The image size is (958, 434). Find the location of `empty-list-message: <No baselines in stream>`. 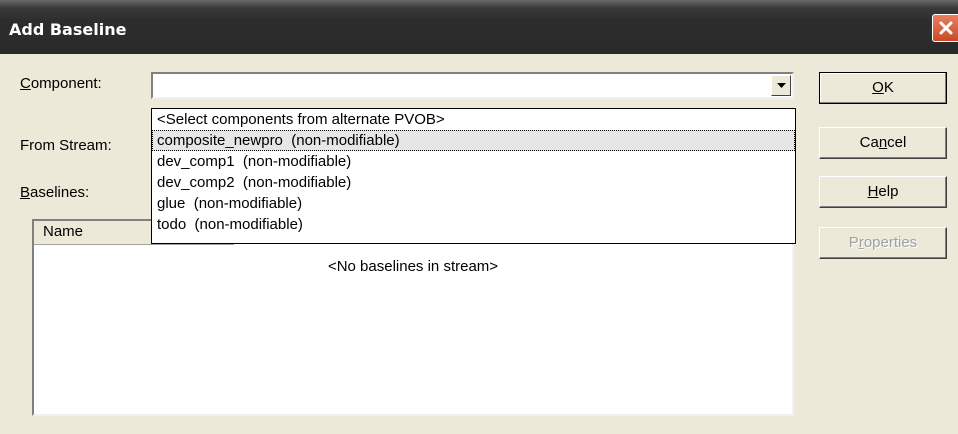

empty-list-message: <No baselines in stream> is located at coordinates (413, 266).